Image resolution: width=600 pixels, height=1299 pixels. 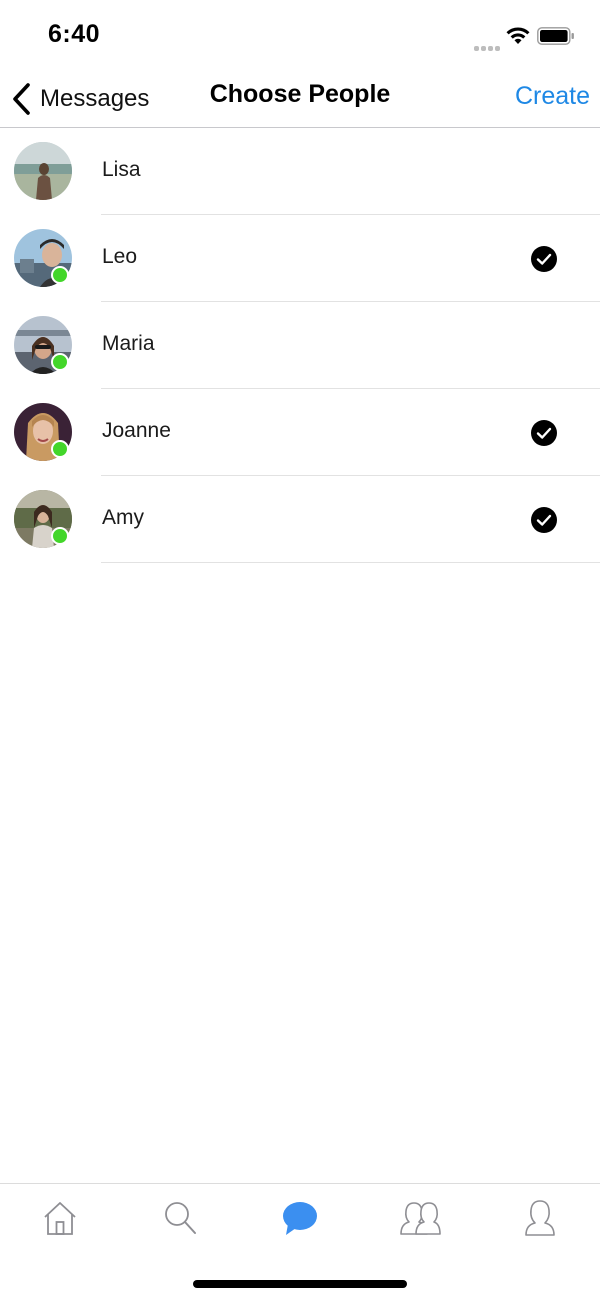 I want to click on tab-search, so click(x=180, y=1218).